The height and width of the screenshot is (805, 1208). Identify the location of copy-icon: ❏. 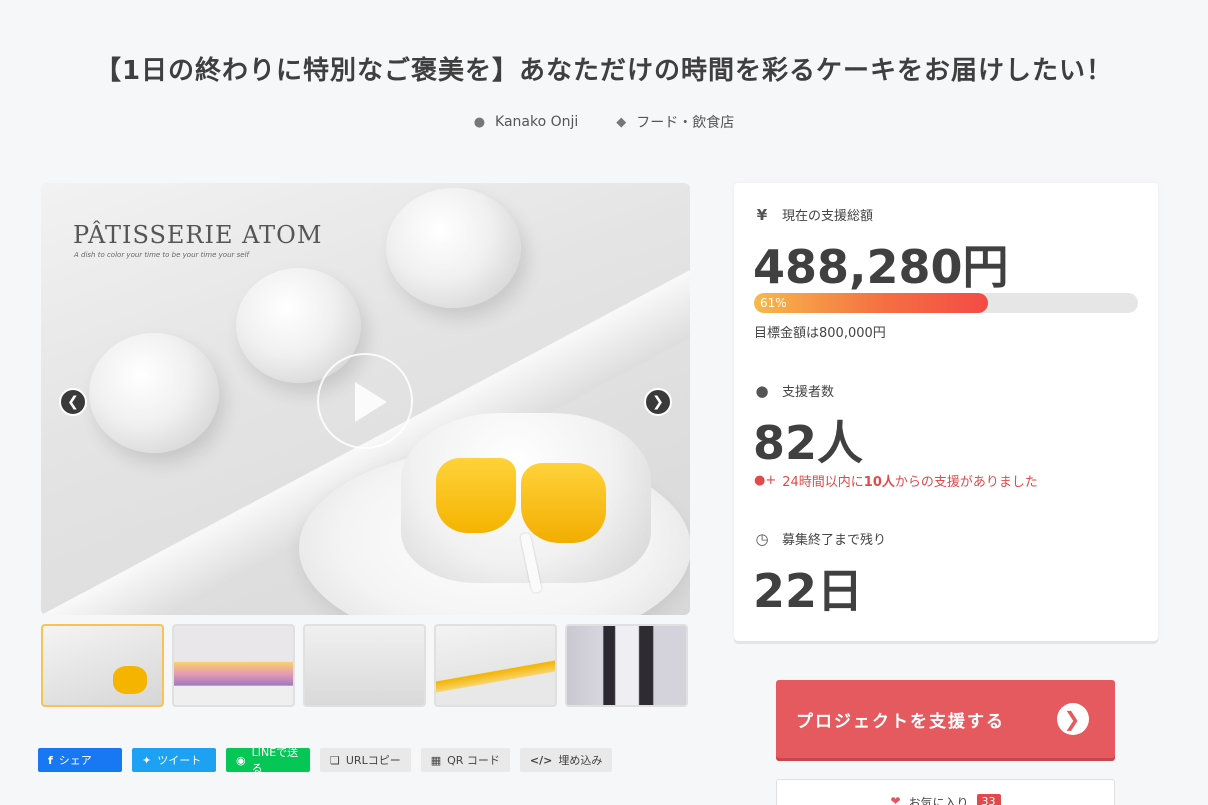
(335, 760).